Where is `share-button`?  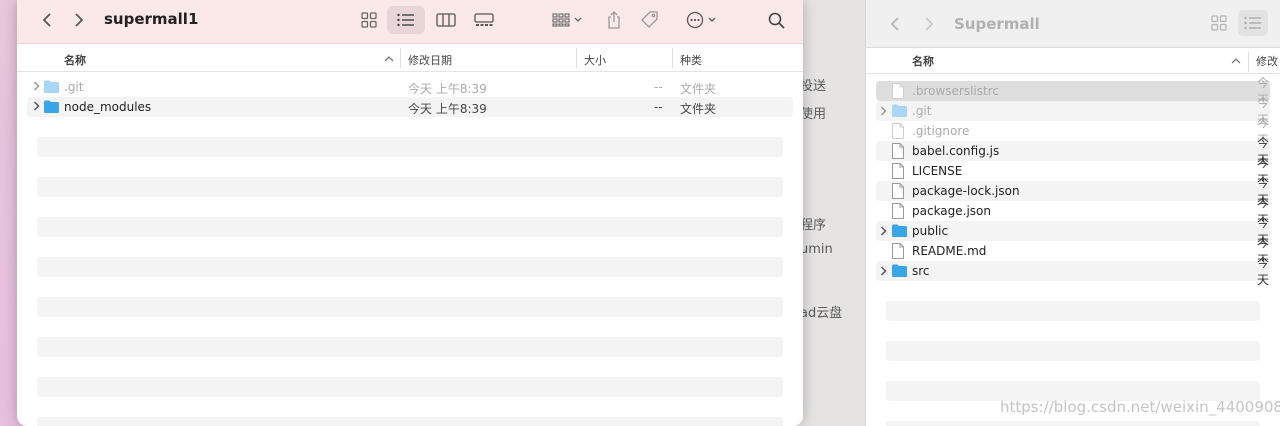 share-button is located at coordinates (614, 20).